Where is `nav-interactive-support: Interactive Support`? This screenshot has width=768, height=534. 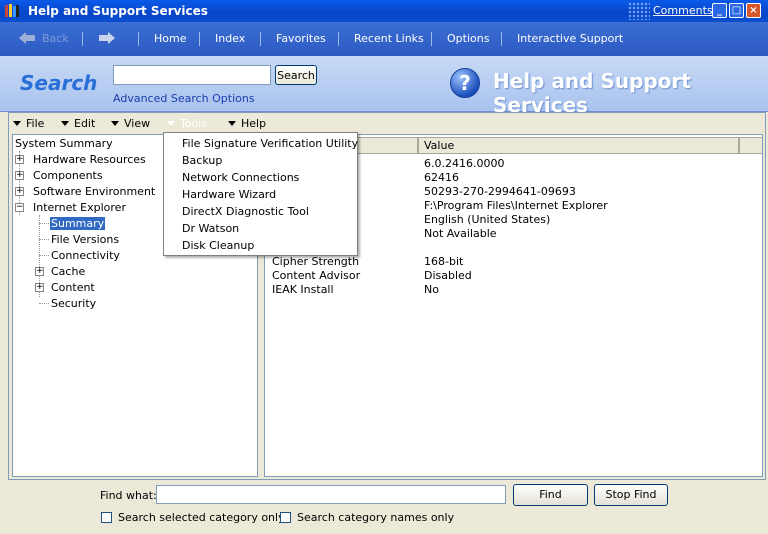
nav-interactive-support: Interactive Support is located at coordinates (570, 38).